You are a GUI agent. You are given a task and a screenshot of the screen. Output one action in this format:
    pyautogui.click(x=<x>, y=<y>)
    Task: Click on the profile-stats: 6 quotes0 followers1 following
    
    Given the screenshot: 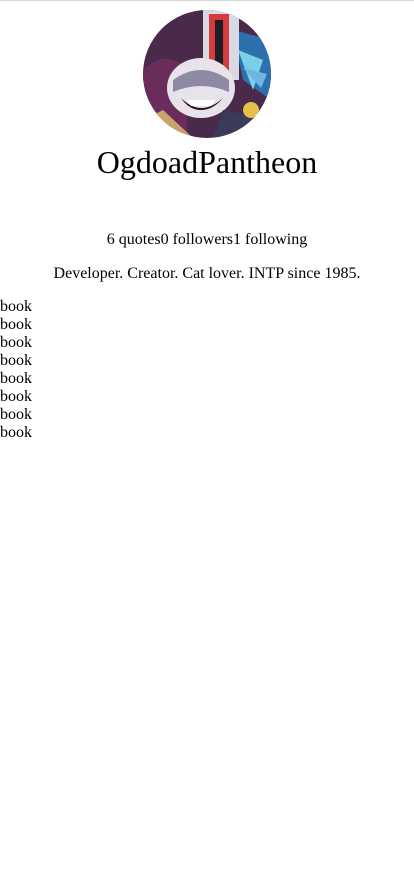 What is the action you would take?
    pyautogui.click(x=207, y=240)
    